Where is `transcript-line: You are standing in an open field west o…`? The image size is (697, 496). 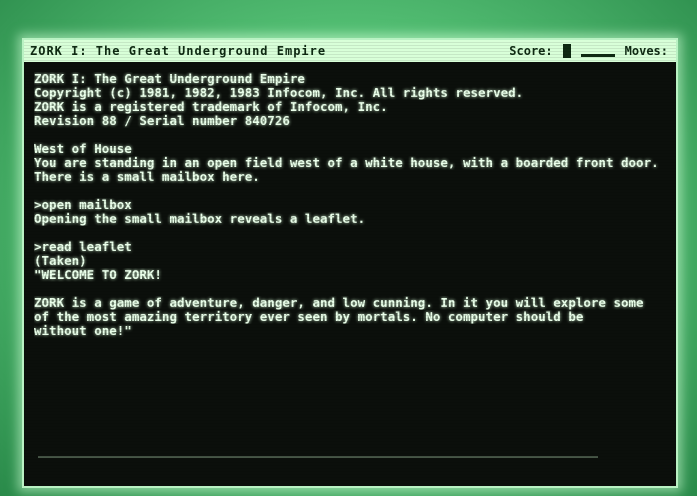
transcript-line: You are standing in an open field west o… is located at coordinates (346, 163).